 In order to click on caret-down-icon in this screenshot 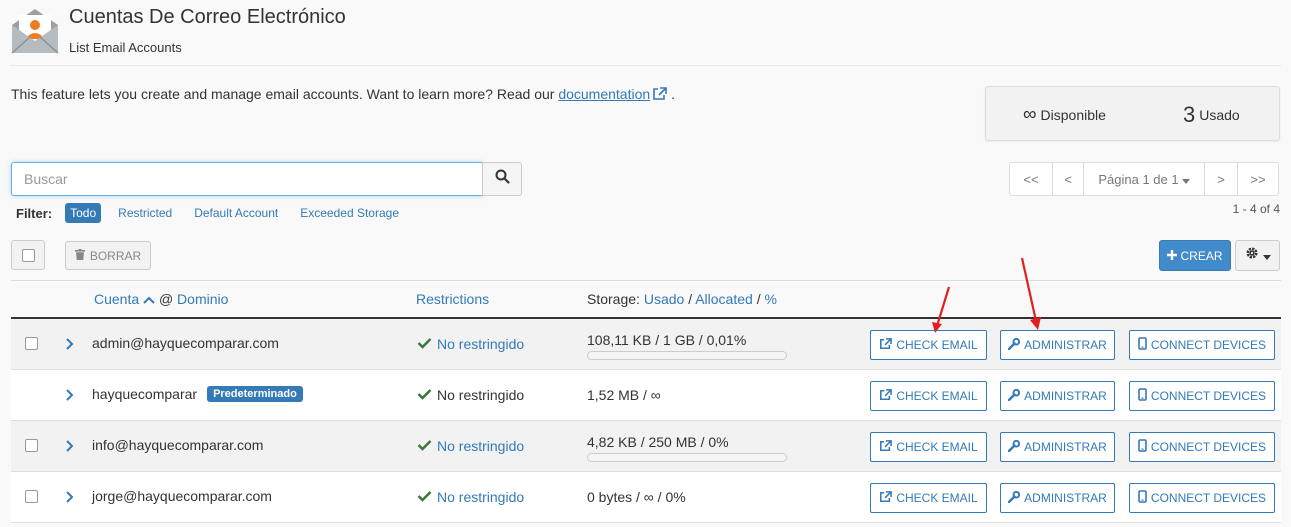, I will do `click(1185, 179)`.